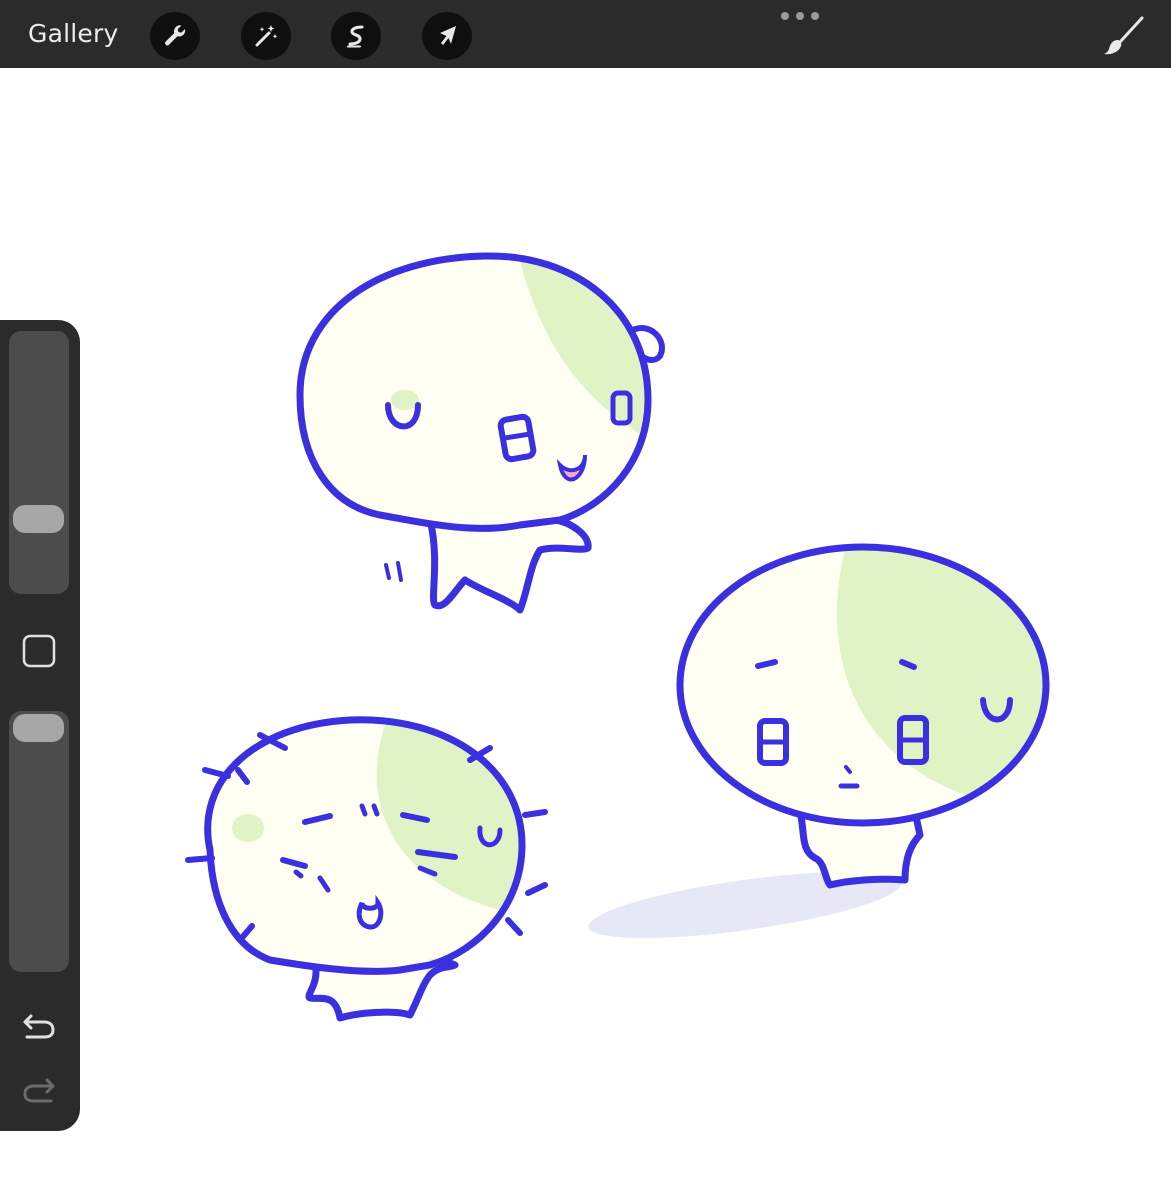  I want to click on square-outline-icon, so click(39, 651).